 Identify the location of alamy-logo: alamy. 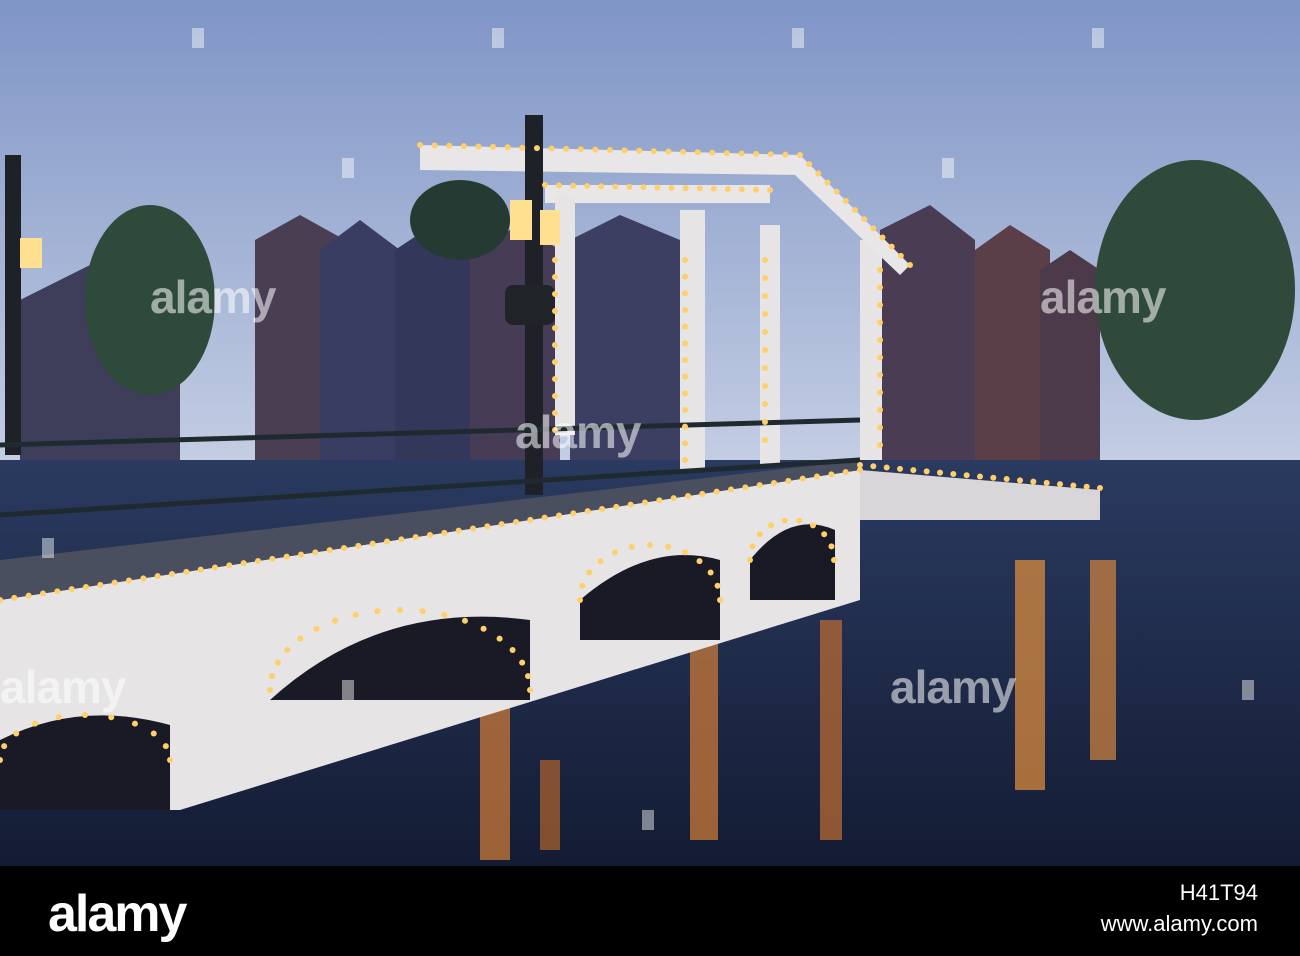
(117, 914).